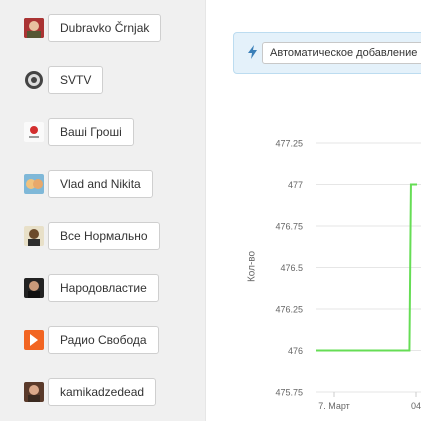 This screenshot has width=421, height=421. What do you see at coordinates (295, 185) in the screenshot?
I see `y-tick-label: 477` at bounding box center [295, 185].